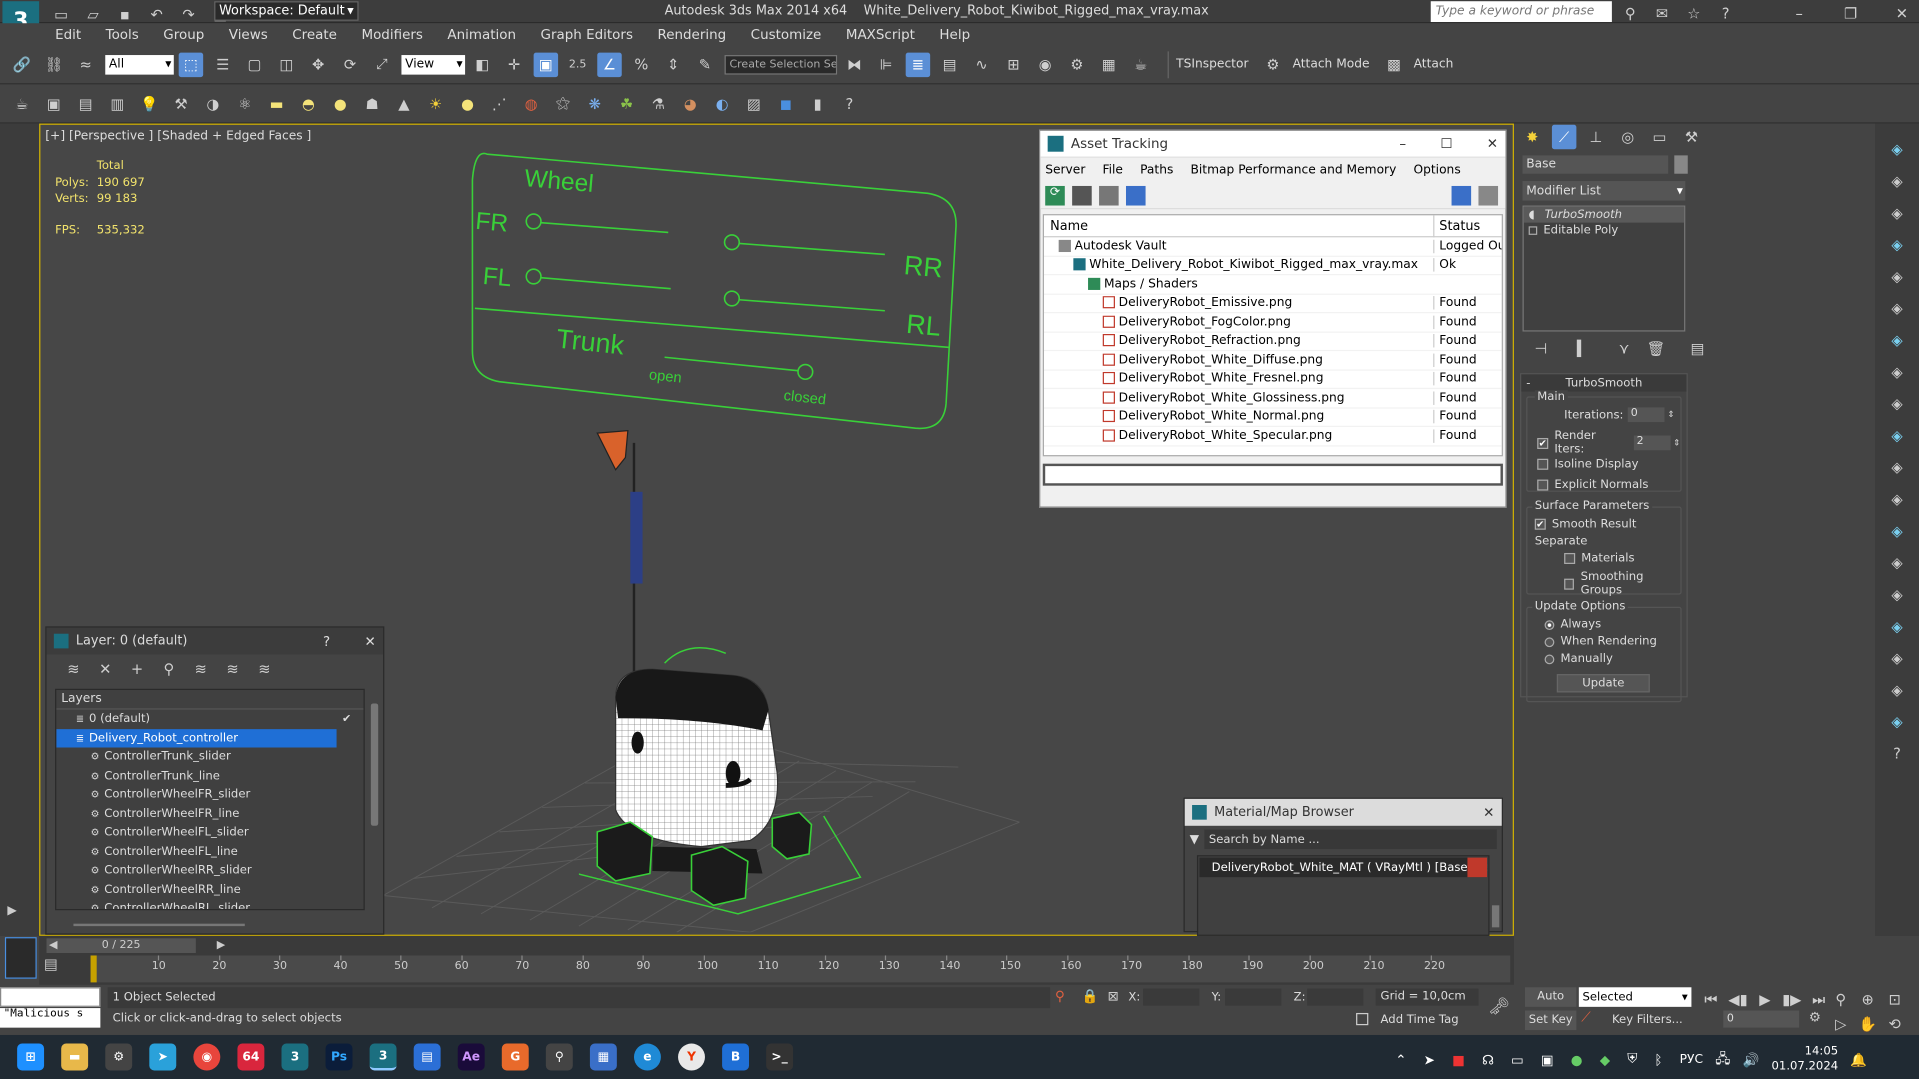  Describe the element at coordinates (1897, 372) in the screenshot. I see `geometry-icon: ◈` at that location.